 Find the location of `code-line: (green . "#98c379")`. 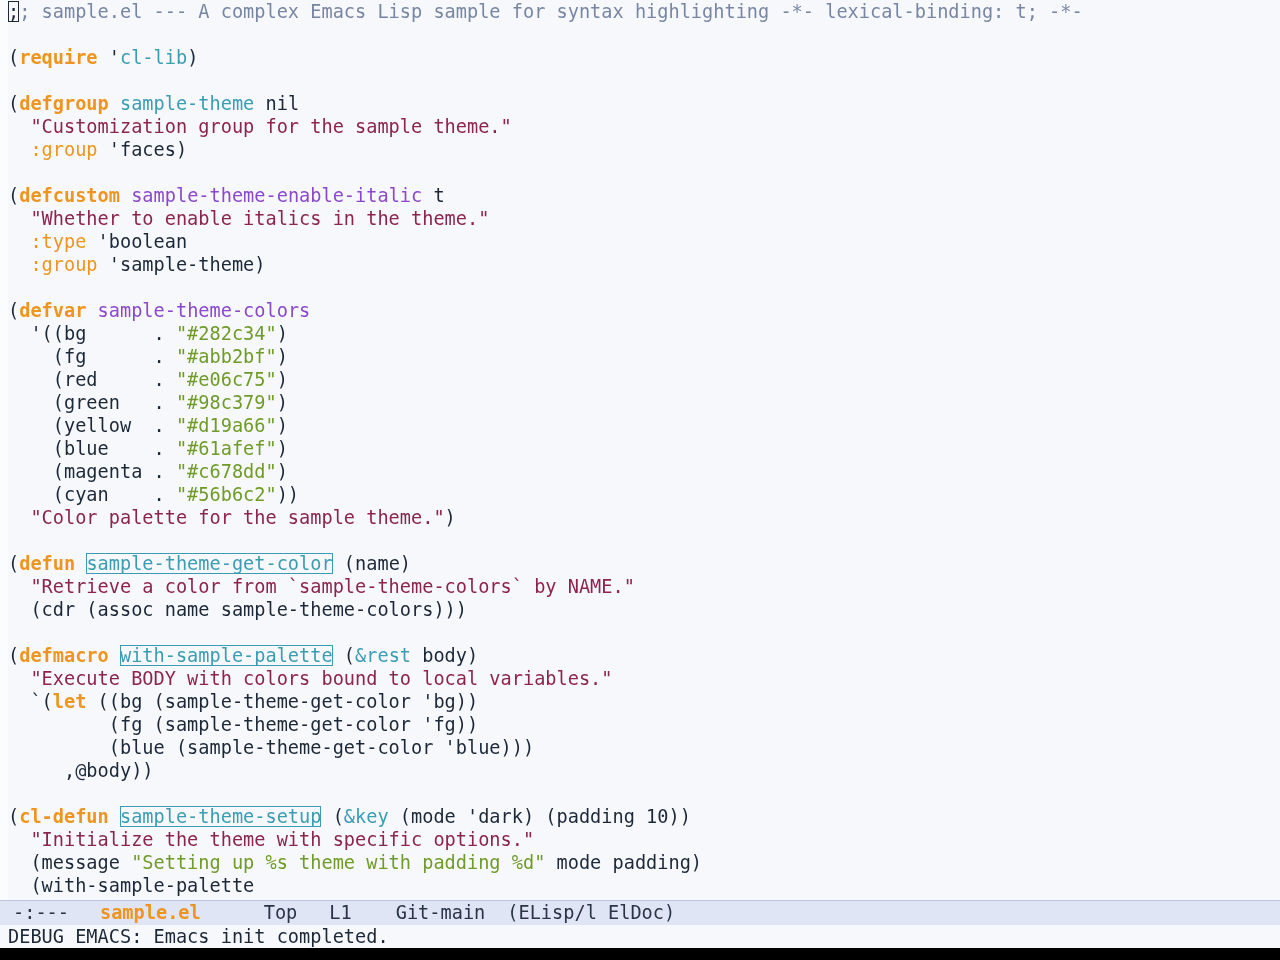

code-line: (green . "#98c379") is located at coordinates (170, 402).